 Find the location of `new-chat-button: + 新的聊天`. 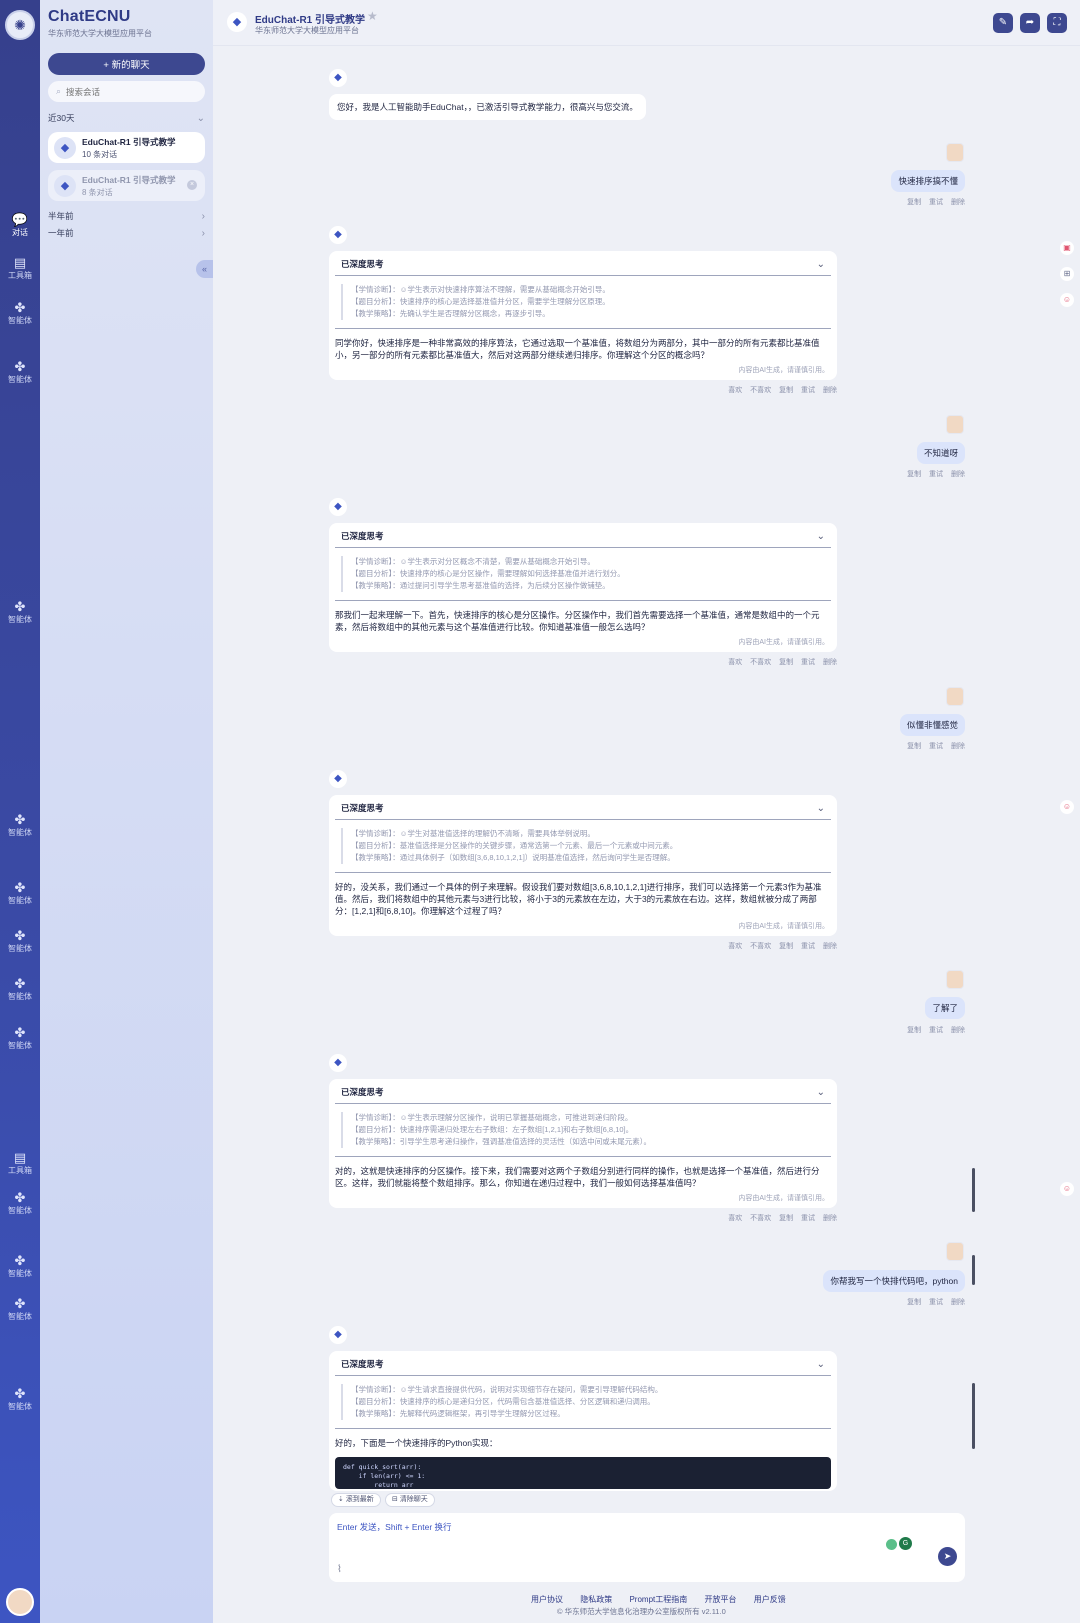

new-chat-button: + 新的聊天 is located at coordinates (126, 64).